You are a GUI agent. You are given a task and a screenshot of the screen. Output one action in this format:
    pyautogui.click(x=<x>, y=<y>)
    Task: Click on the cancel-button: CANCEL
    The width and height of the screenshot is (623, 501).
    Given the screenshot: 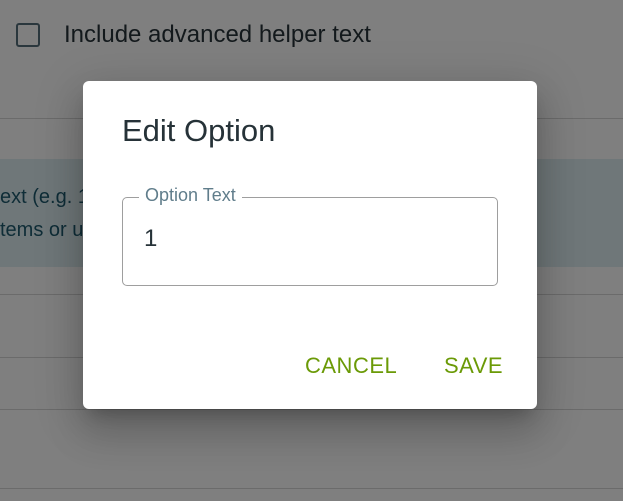 What is the action you would take?
    pyautogui.click(x=351, y=366)
    